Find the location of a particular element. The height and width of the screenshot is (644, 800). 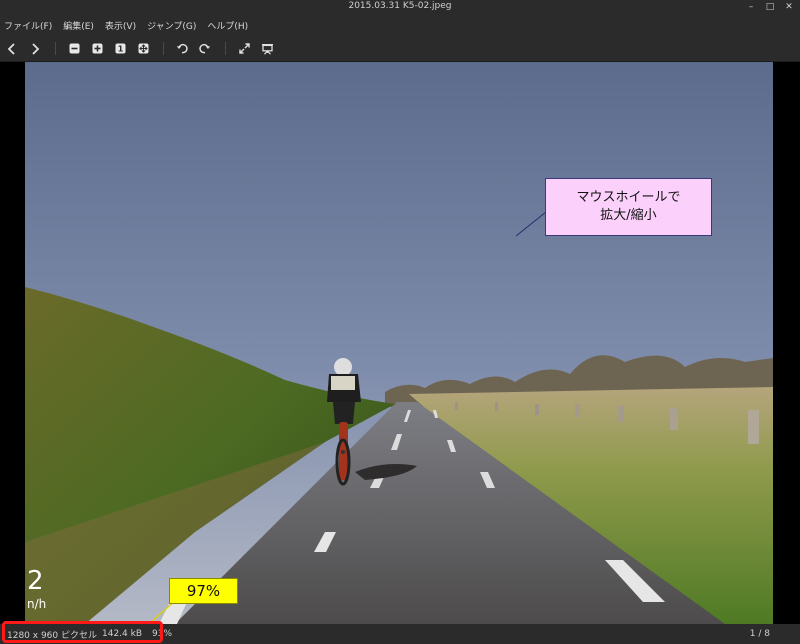

speed-unit-overlay: n/h is located at coordinates (37, 604).